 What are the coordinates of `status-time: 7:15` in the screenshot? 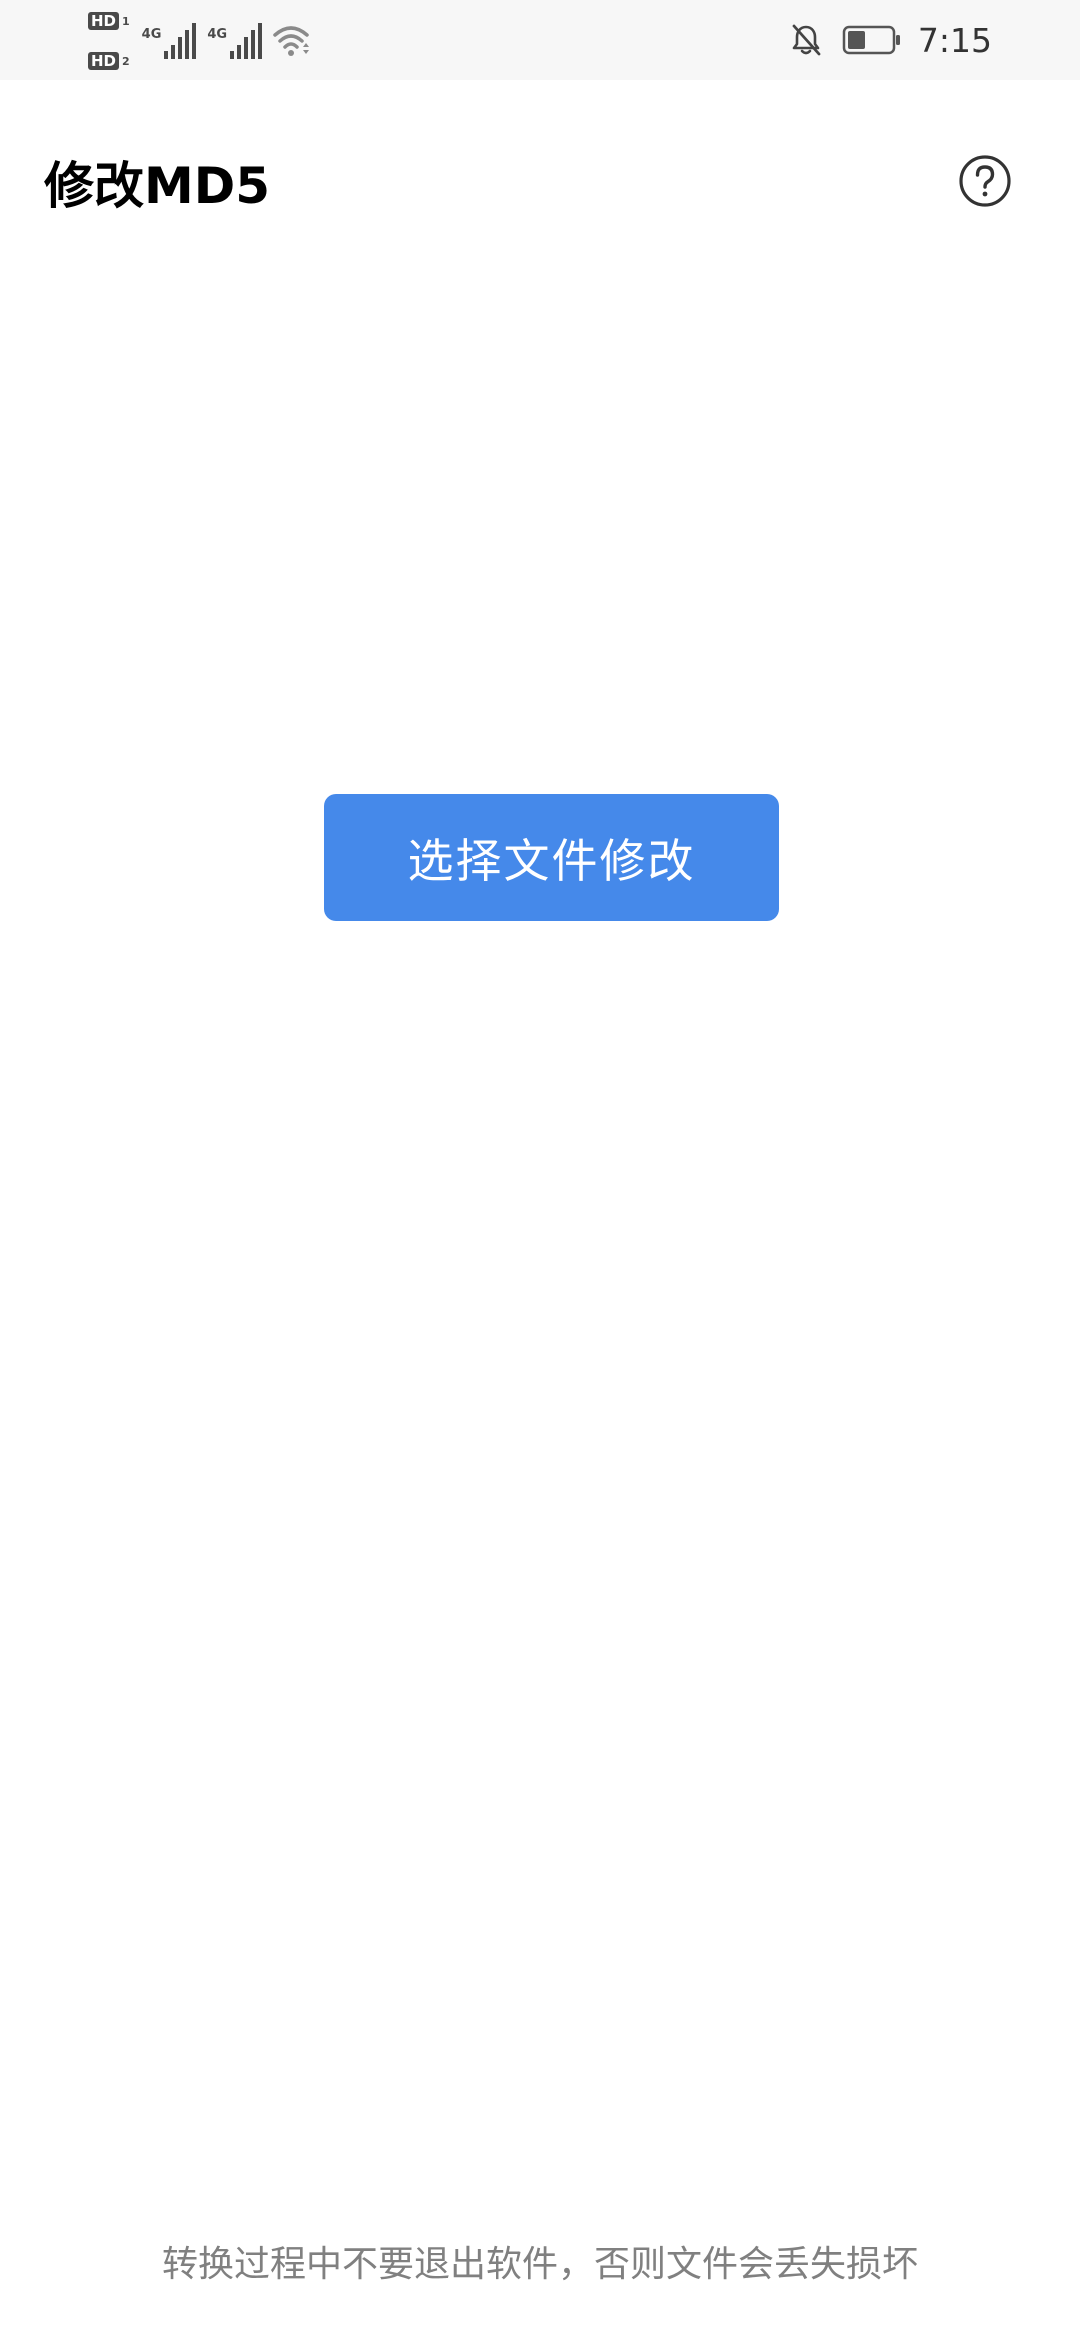 It's located at (954, 40).